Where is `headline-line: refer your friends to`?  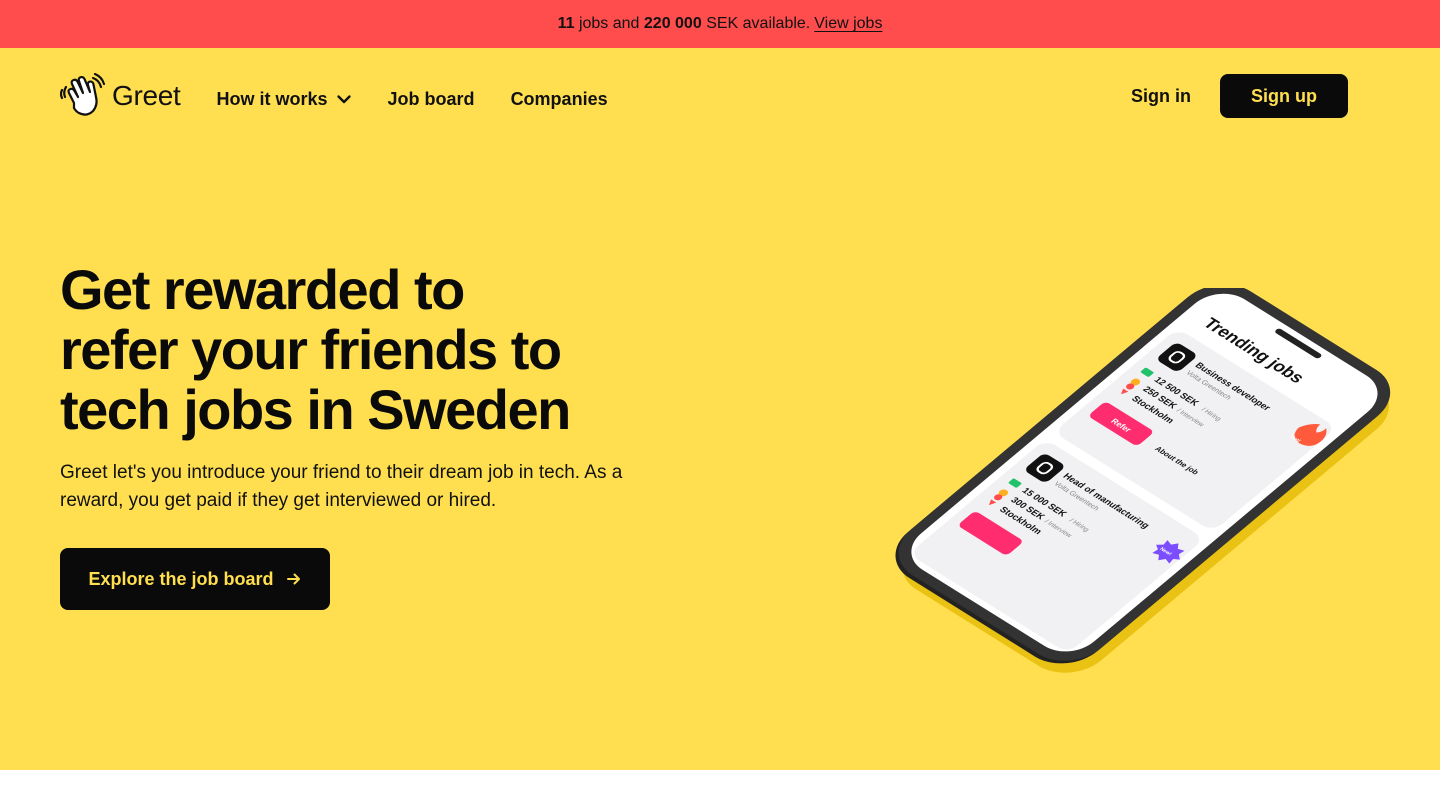 headline-line: refer your friends to is located at coordinates (311, 349).